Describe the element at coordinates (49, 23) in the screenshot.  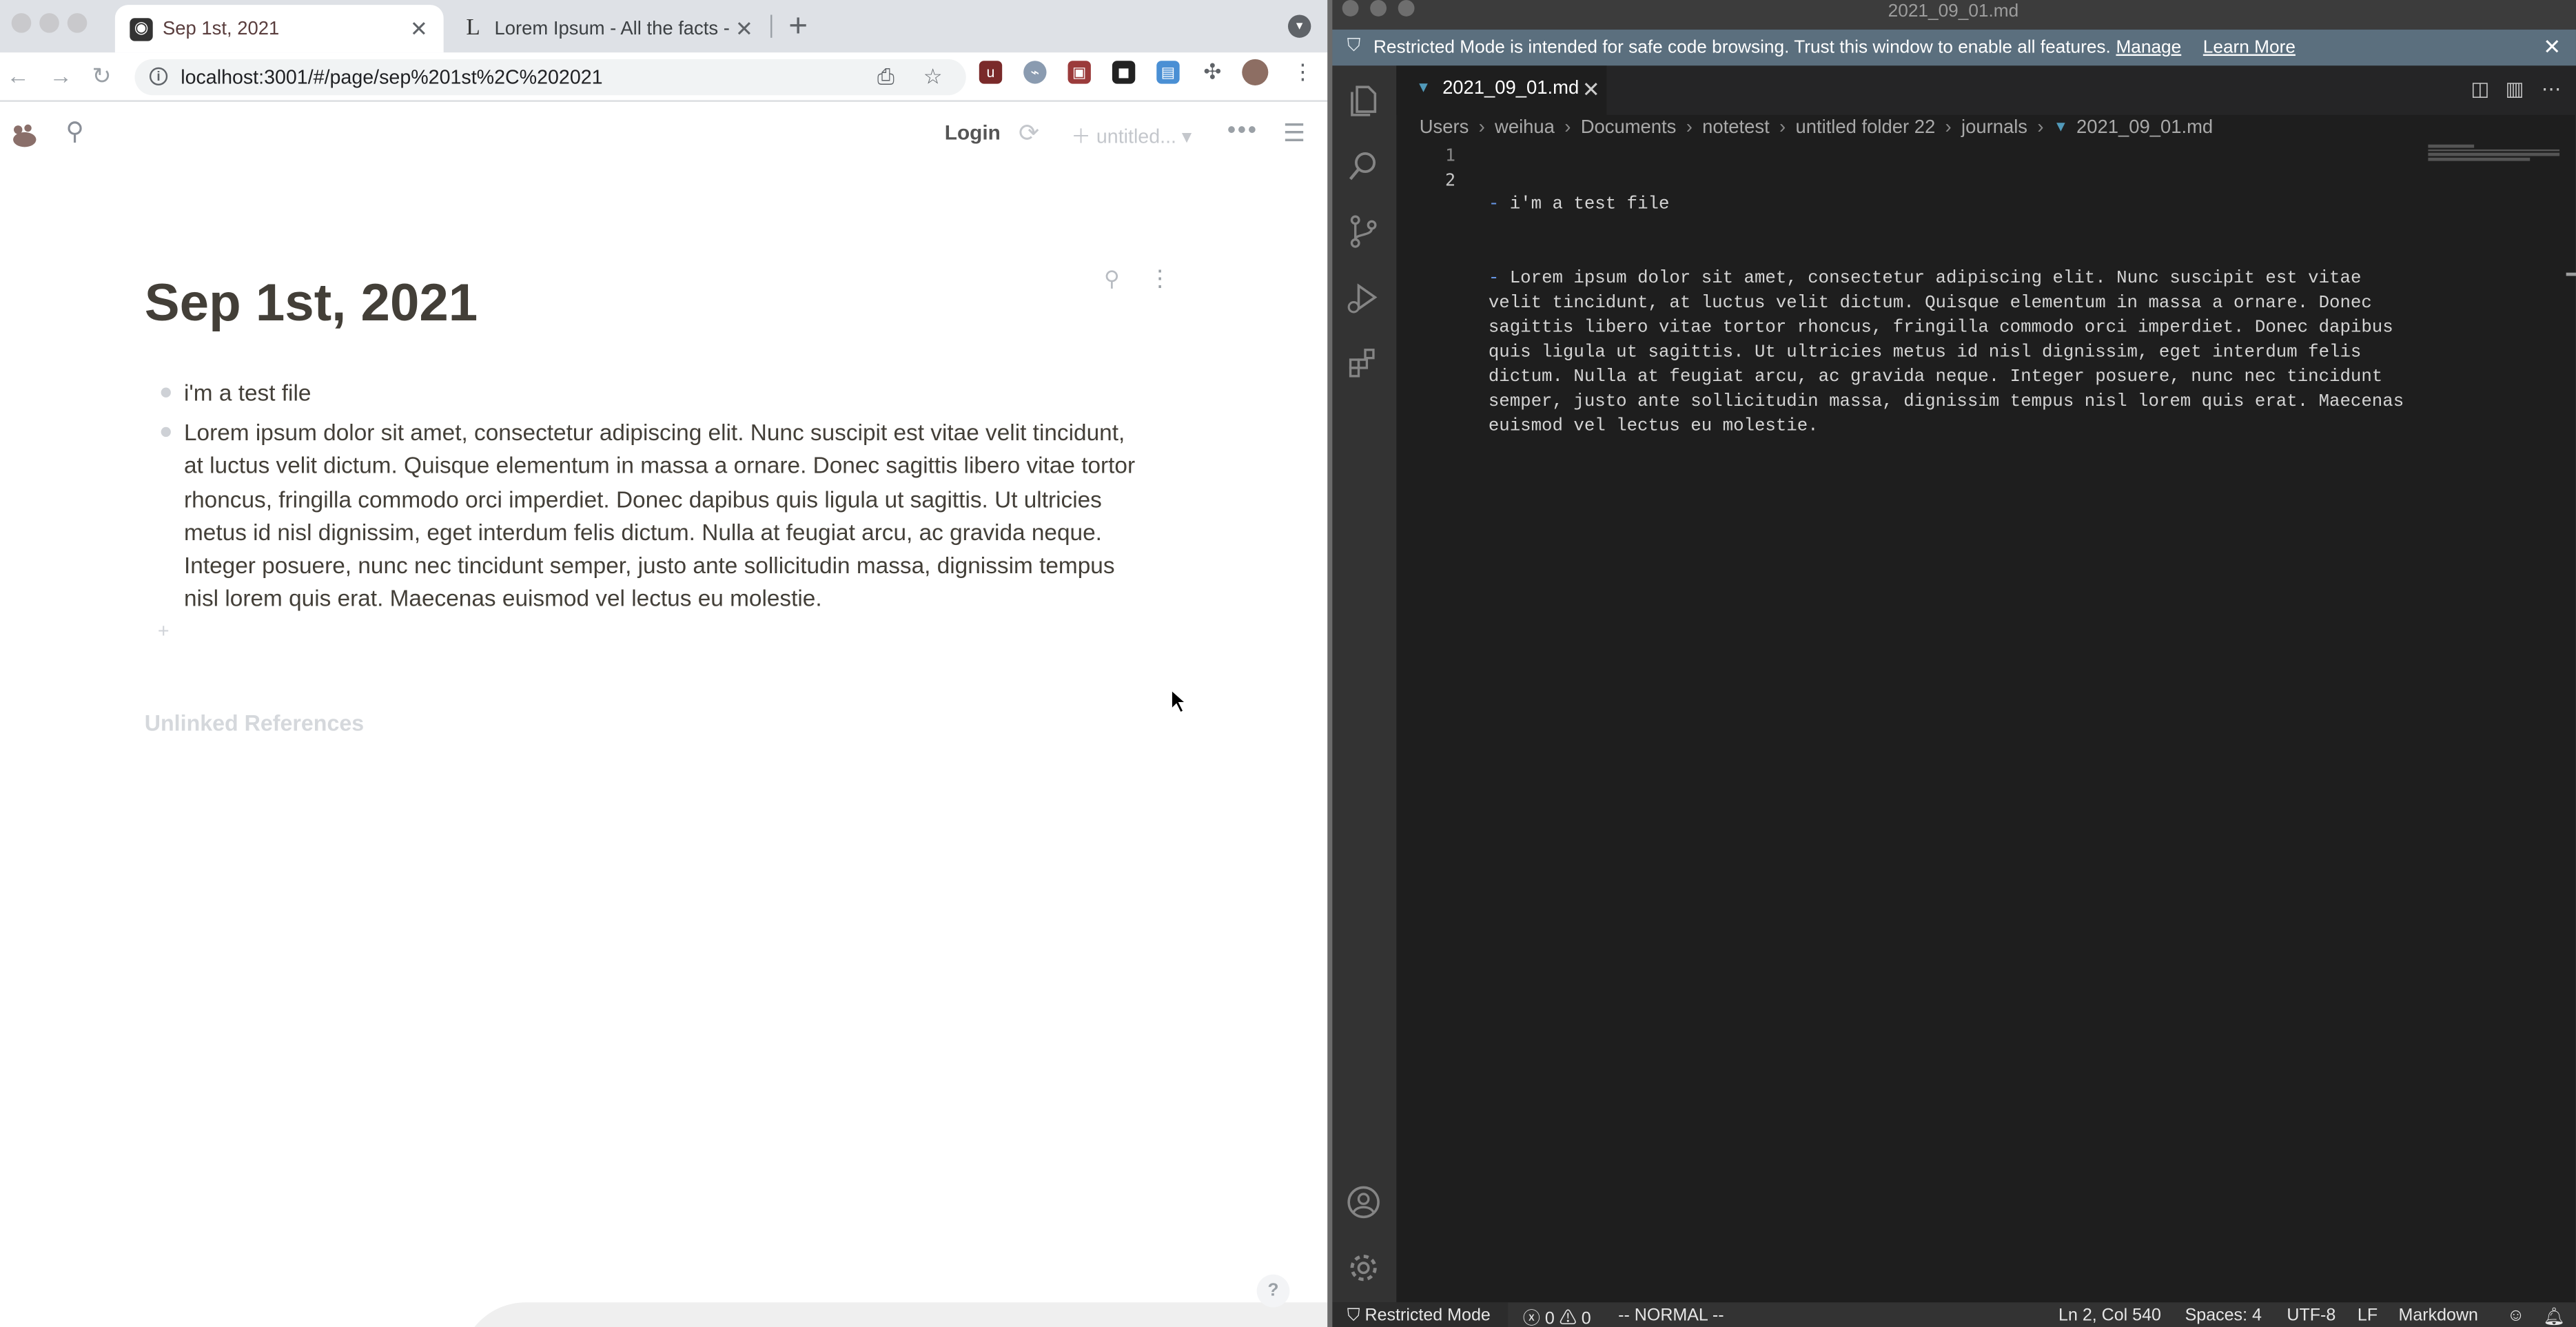
I see `window-minimize-button` at that location.